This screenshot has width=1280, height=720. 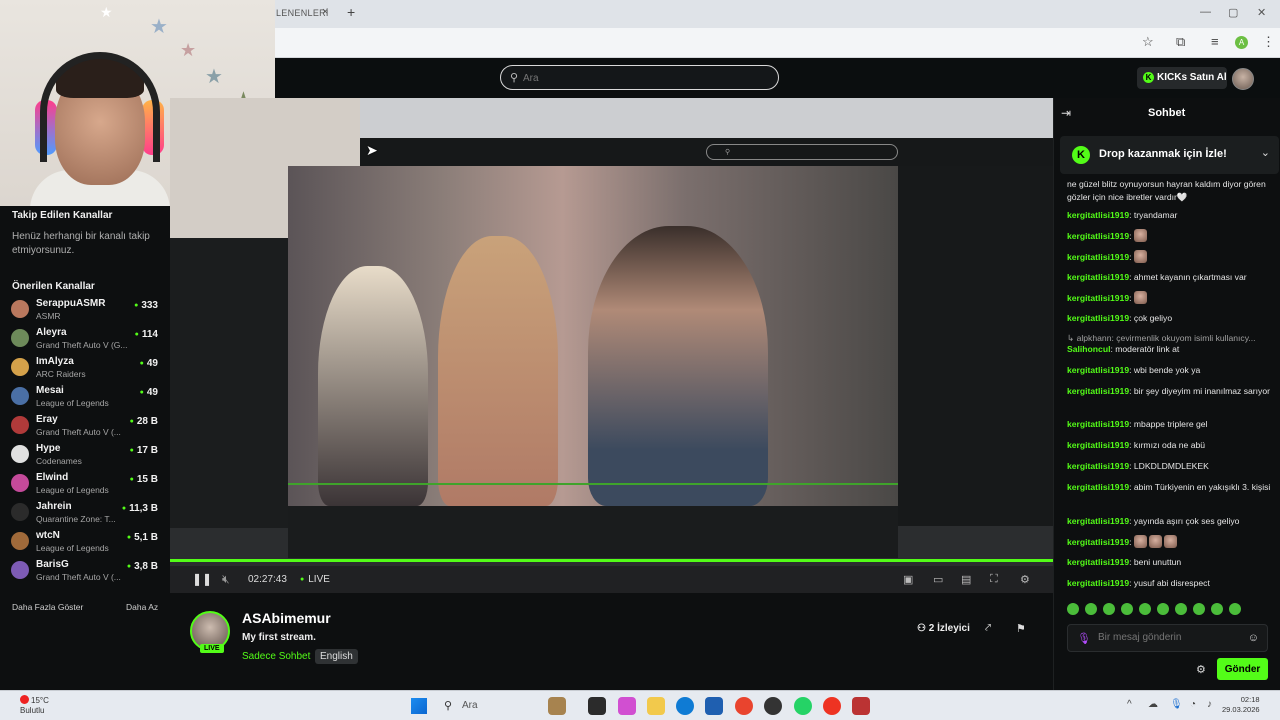 I want to click on menu-icon: ⋮, so click(x=1268, y=42).